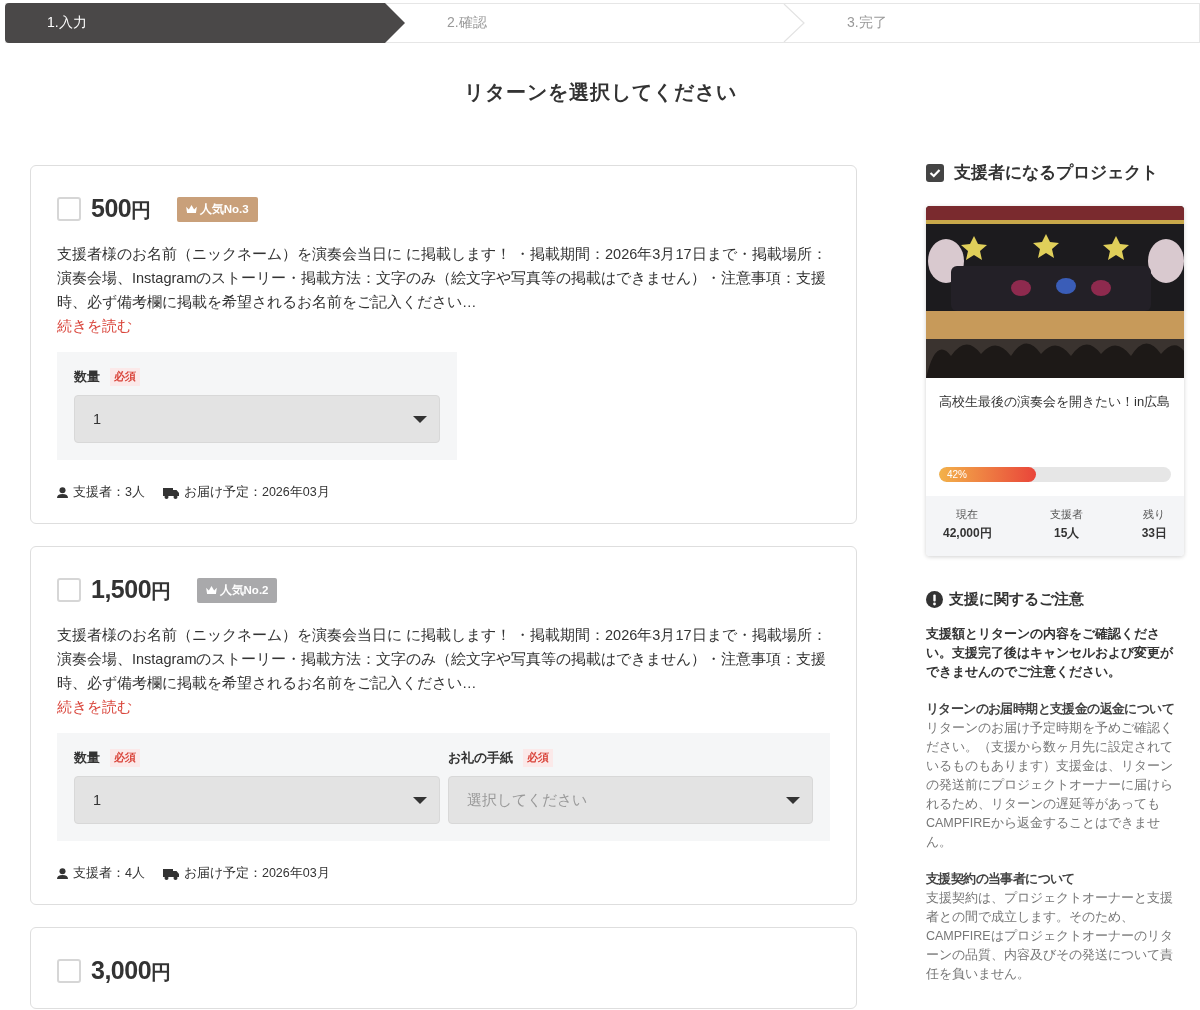  What do you see at coordinates (109, 873) in the screenshot?
I see `supporter-count: 支援者：4人` at bounding box center [109, 873].